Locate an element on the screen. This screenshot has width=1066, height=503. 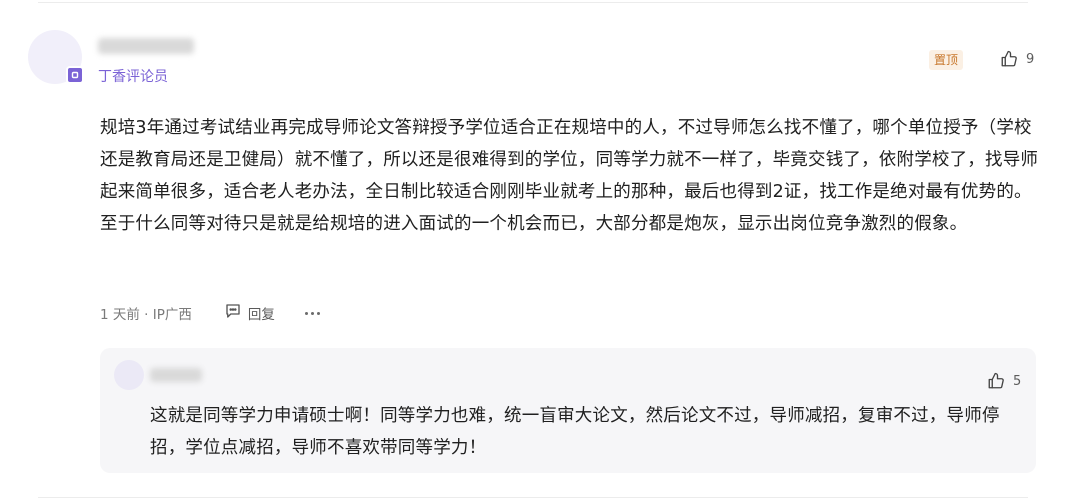
like-button: 9 is located at coordinates (1017, 59).